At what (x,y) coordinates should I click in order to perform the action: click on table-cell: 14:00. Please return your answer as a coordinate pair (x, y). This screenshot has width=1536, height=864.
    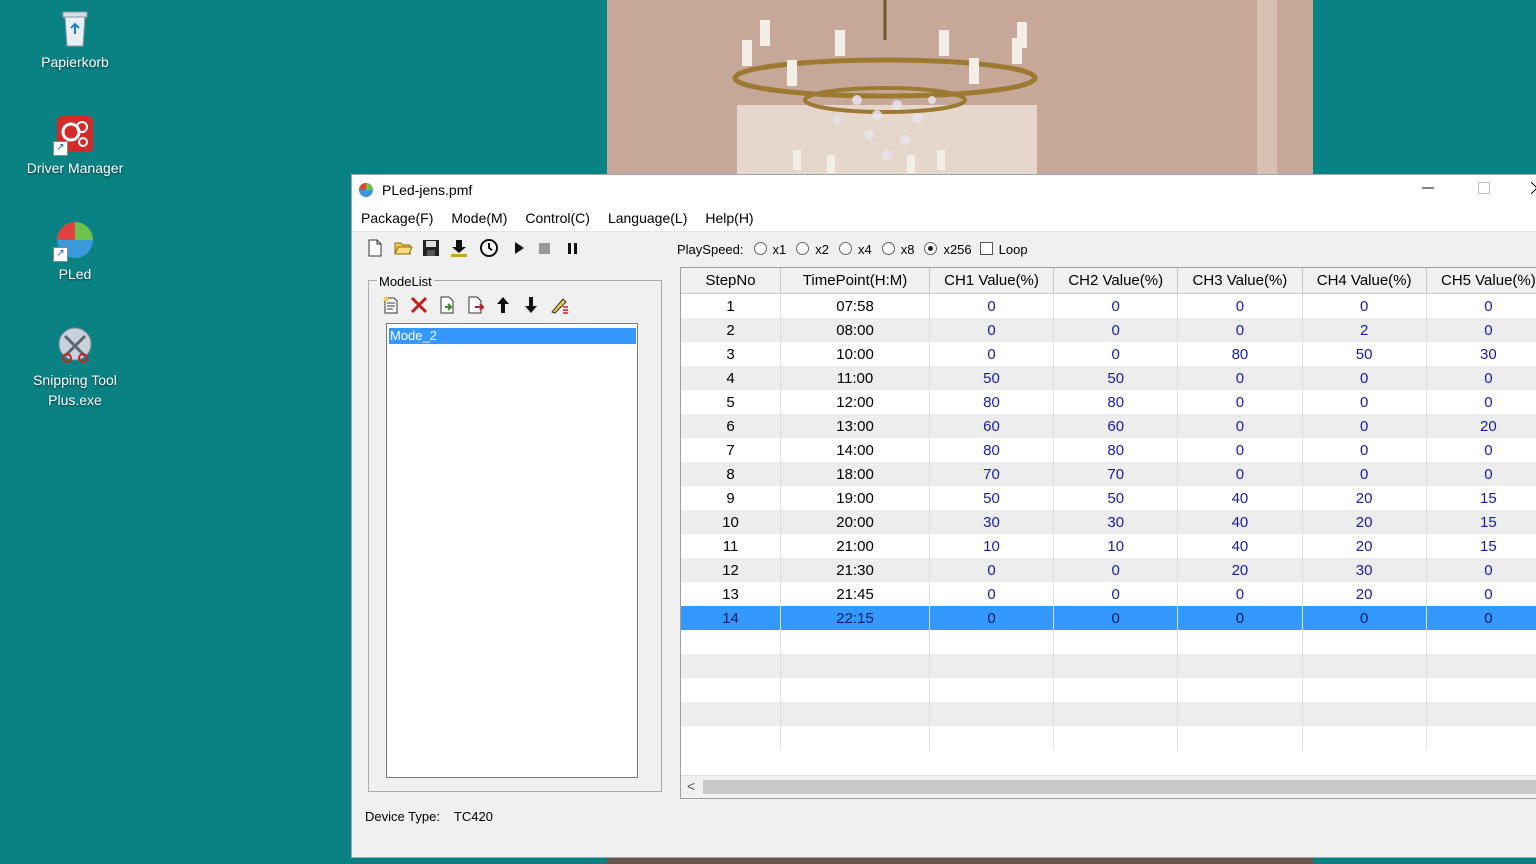
    Looking at the image, I should click on (855, 450).